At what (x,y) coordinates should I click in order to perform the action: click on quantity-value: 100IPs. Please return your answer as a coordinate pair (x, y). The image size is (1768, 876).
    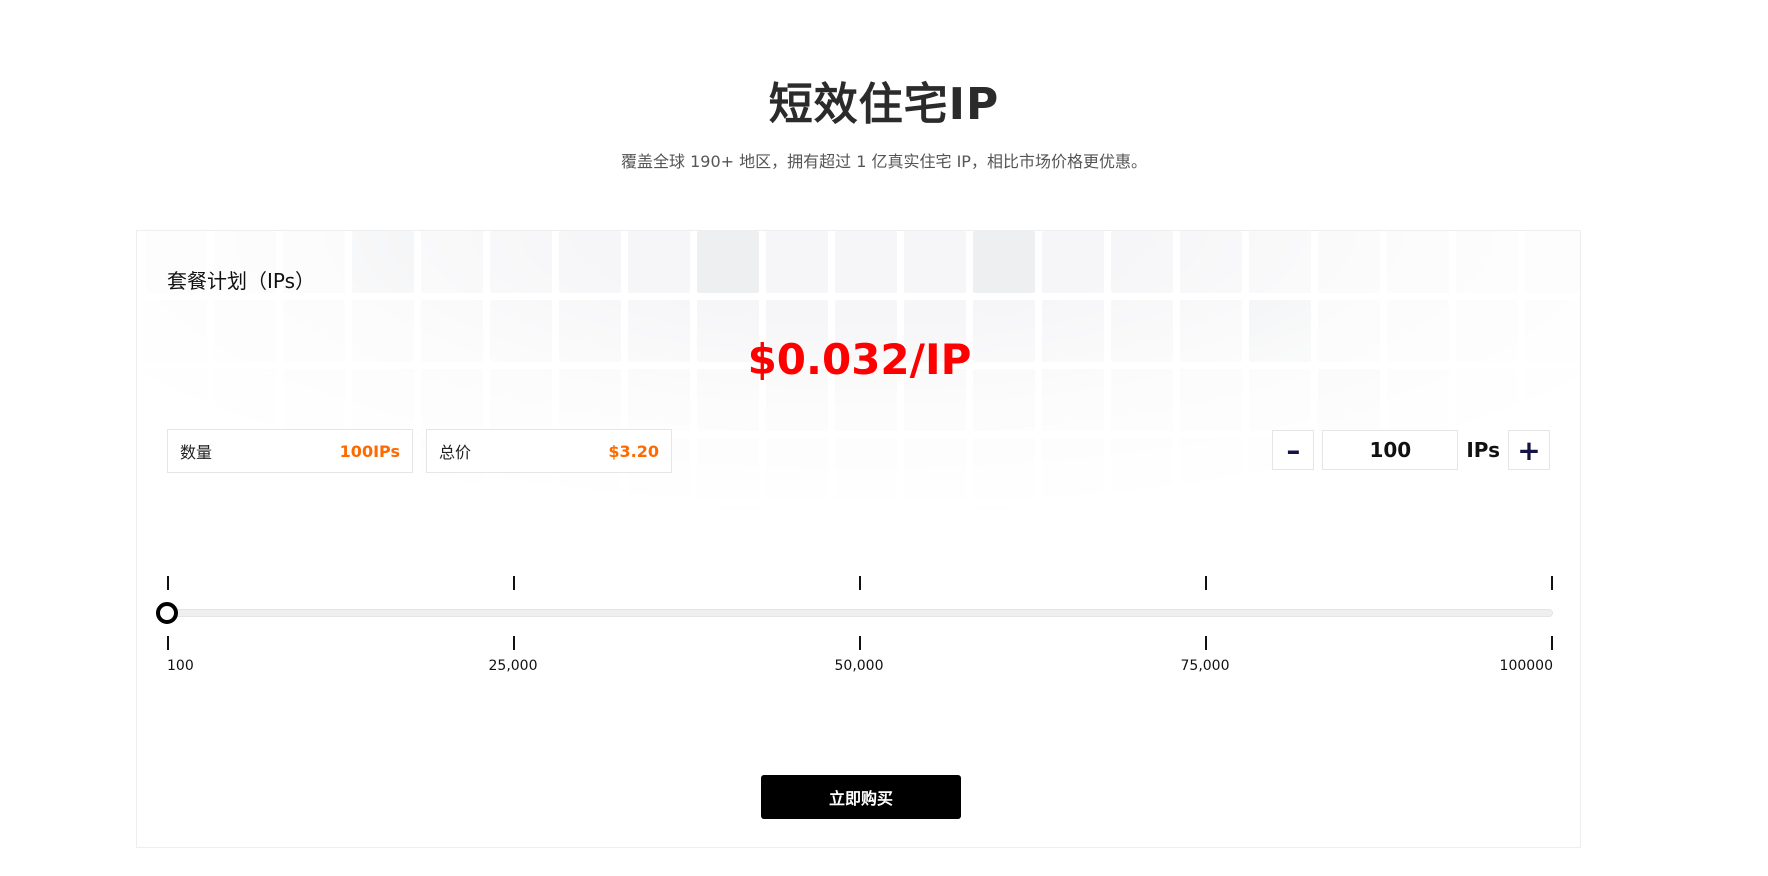
    Looking at the image, I should click on (369, 451).